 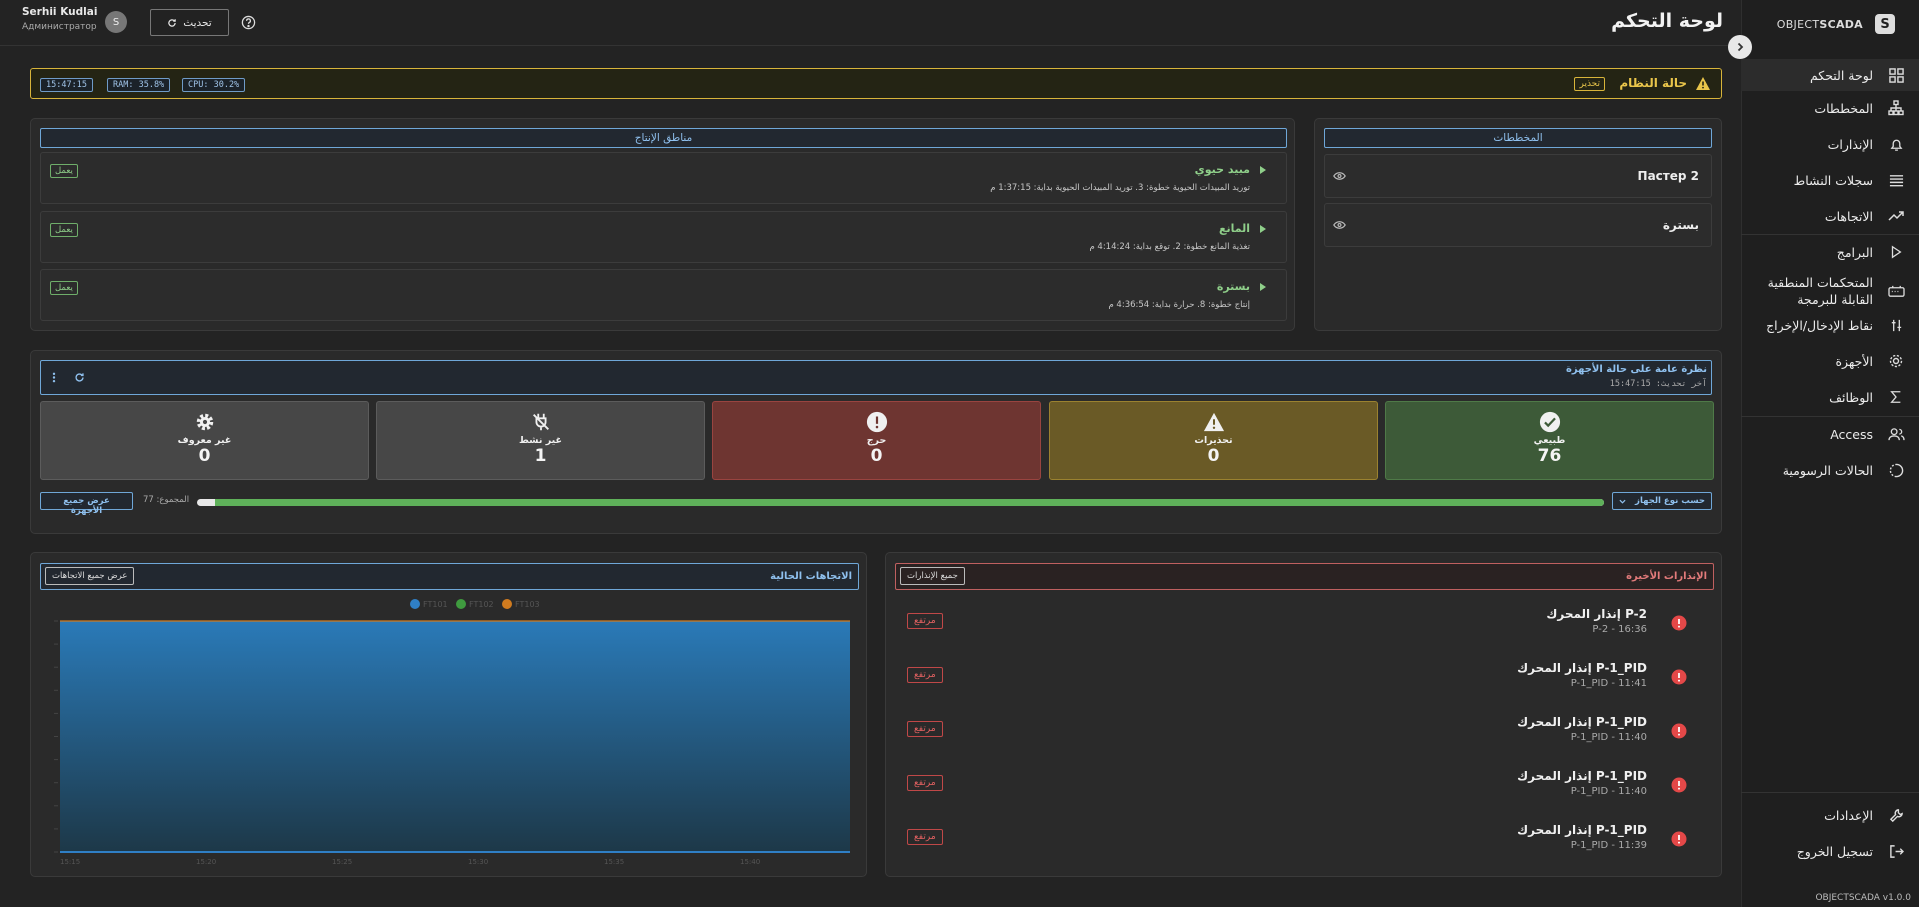 I want to click on legend-item-ft103: FT103, so click(x=521, y=604).